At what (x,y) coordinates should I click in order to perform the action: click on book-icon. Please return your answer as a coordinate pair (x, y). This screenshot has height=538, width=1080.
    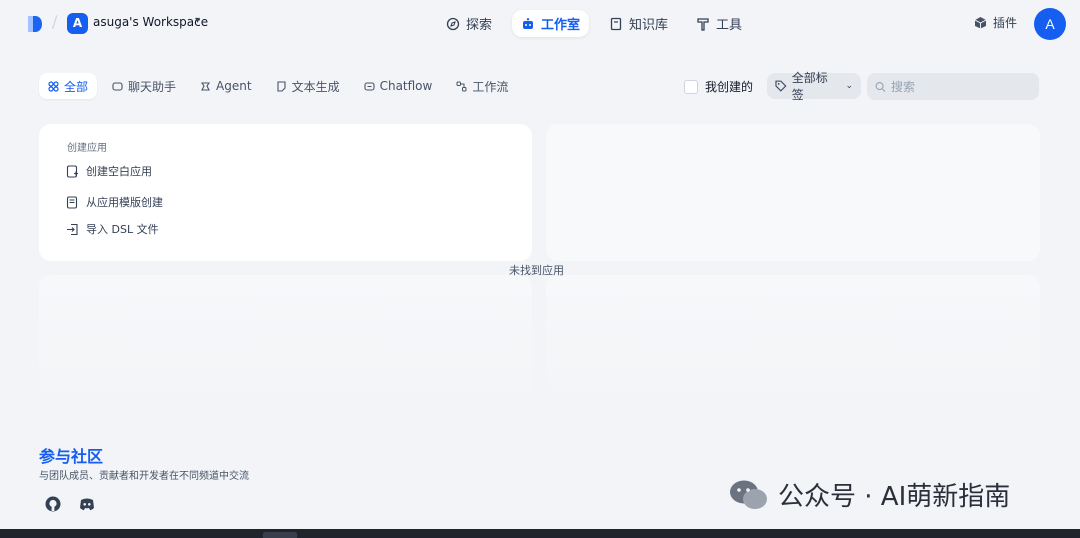
    Looking at the image, I should click on (616, 23).